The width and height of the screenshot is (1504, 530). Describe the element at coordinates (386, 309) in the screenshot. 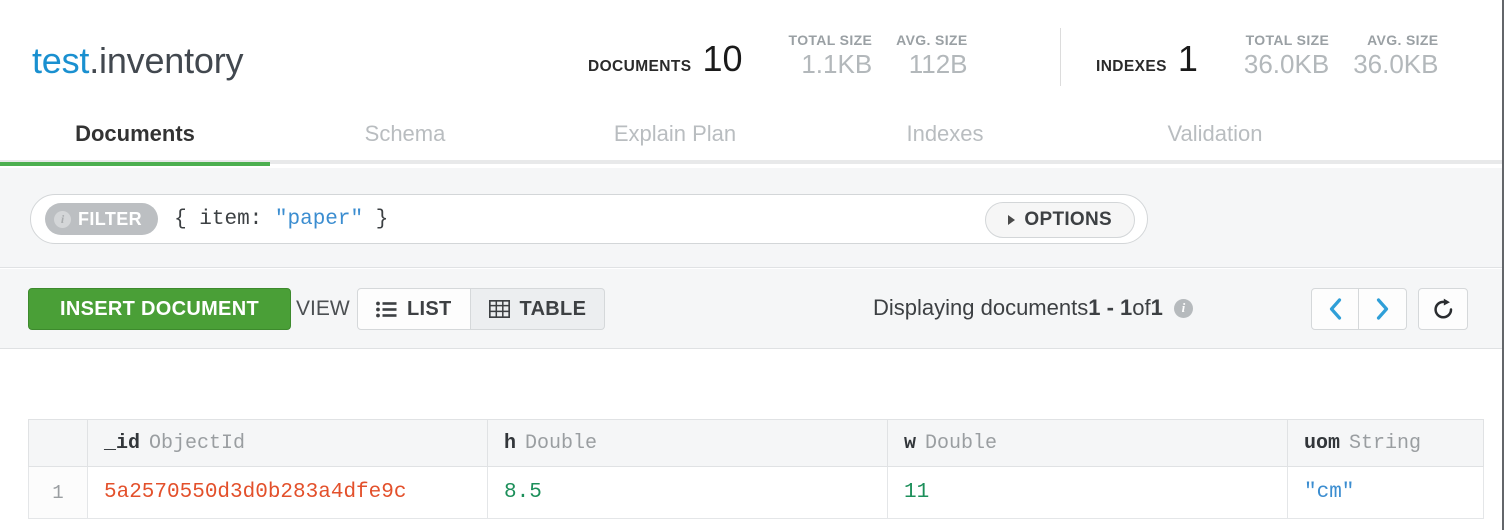

I see `list-icon` at that location.